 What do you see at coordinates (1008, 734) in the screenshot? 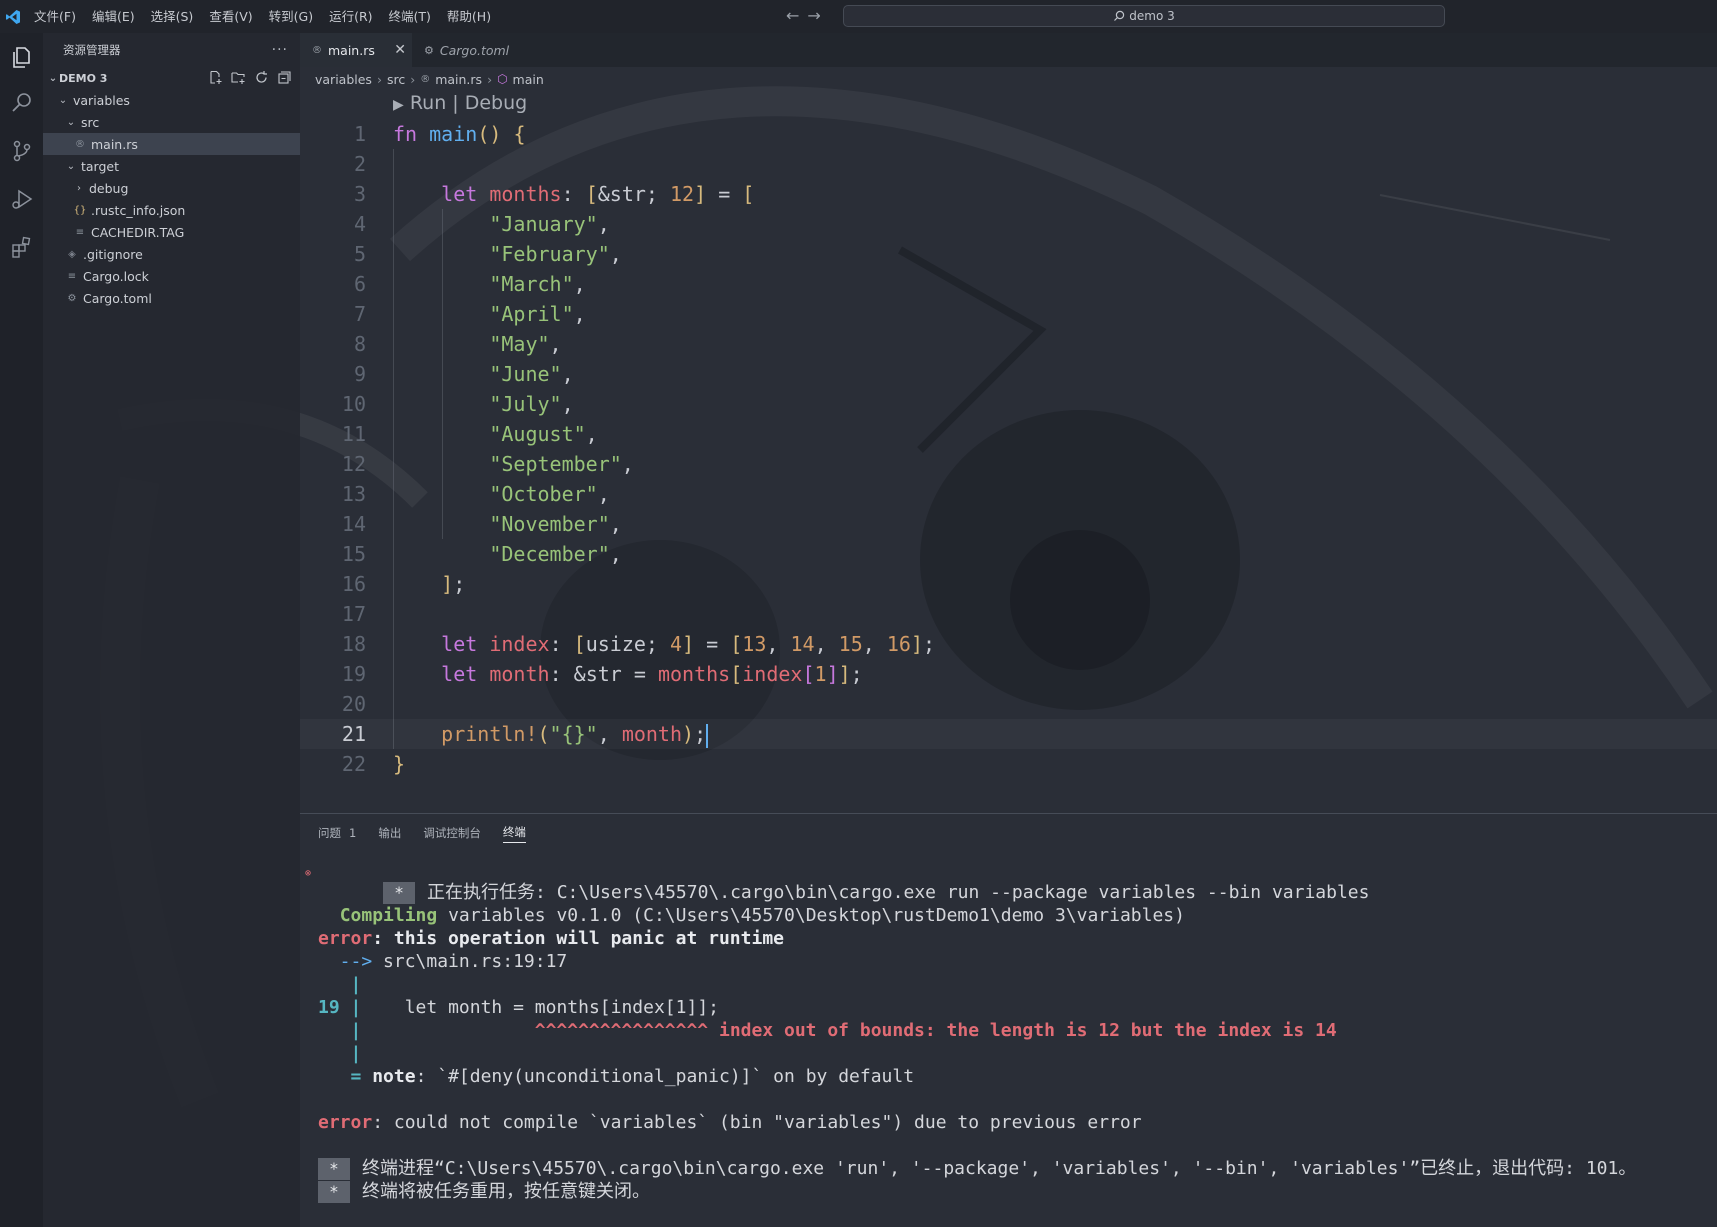
I see `code-line: 21 println!("{}", month);` at bounding box center [1008, 734].